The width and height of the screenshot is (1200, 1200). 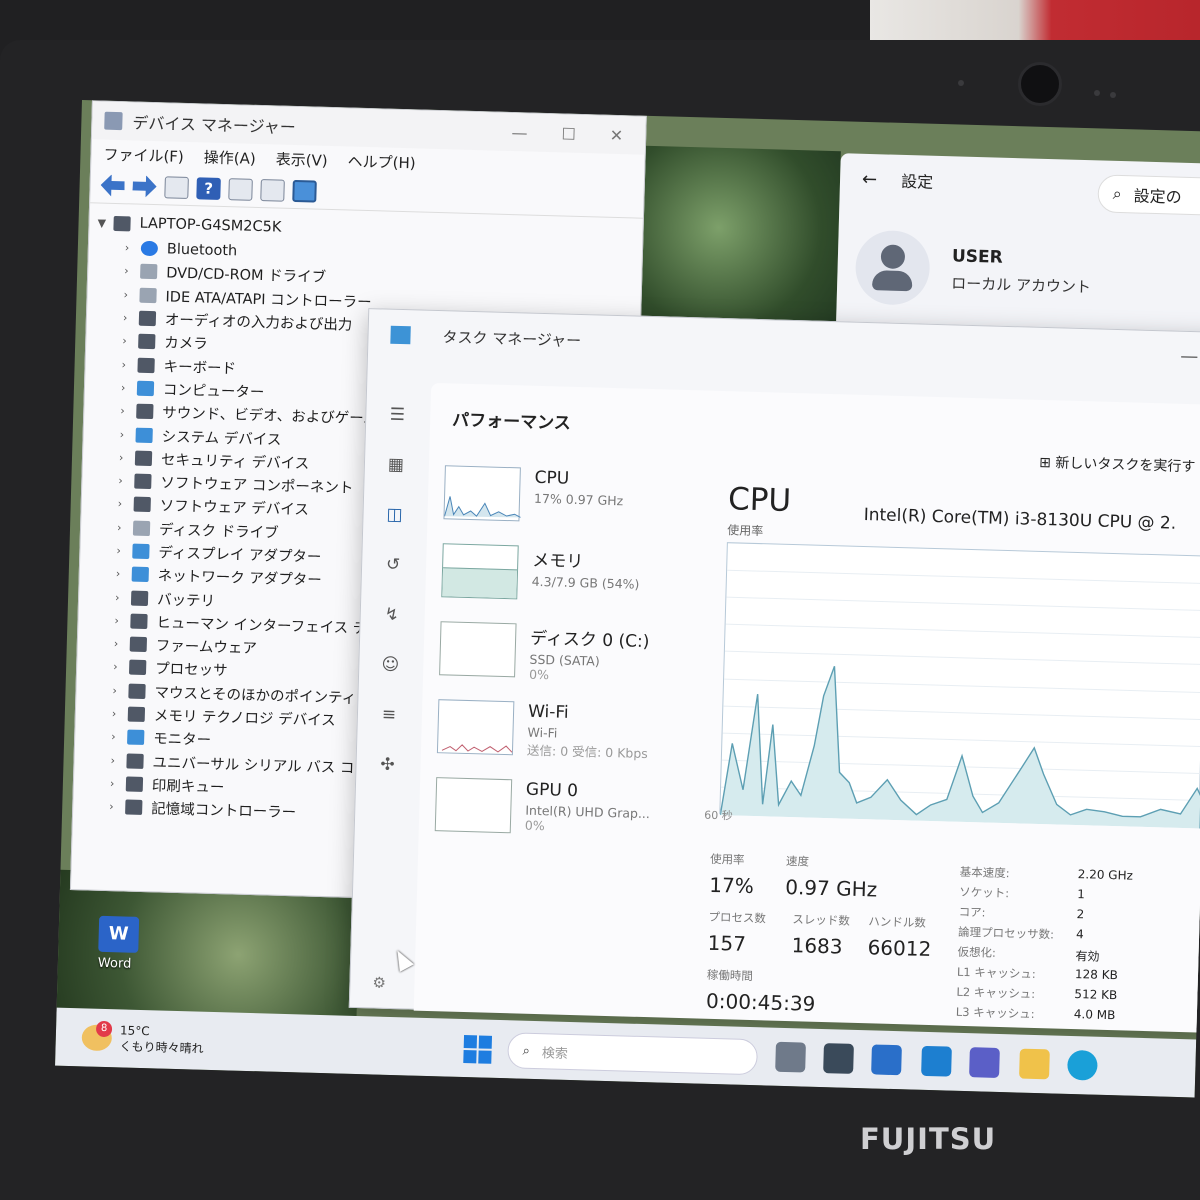 What do you see at coordinates (564, 663) in the screenshot?
I see `tile-disk: ディスク 0 (C:) SSD (SATA) 0%` at bounding box center [564, 663].